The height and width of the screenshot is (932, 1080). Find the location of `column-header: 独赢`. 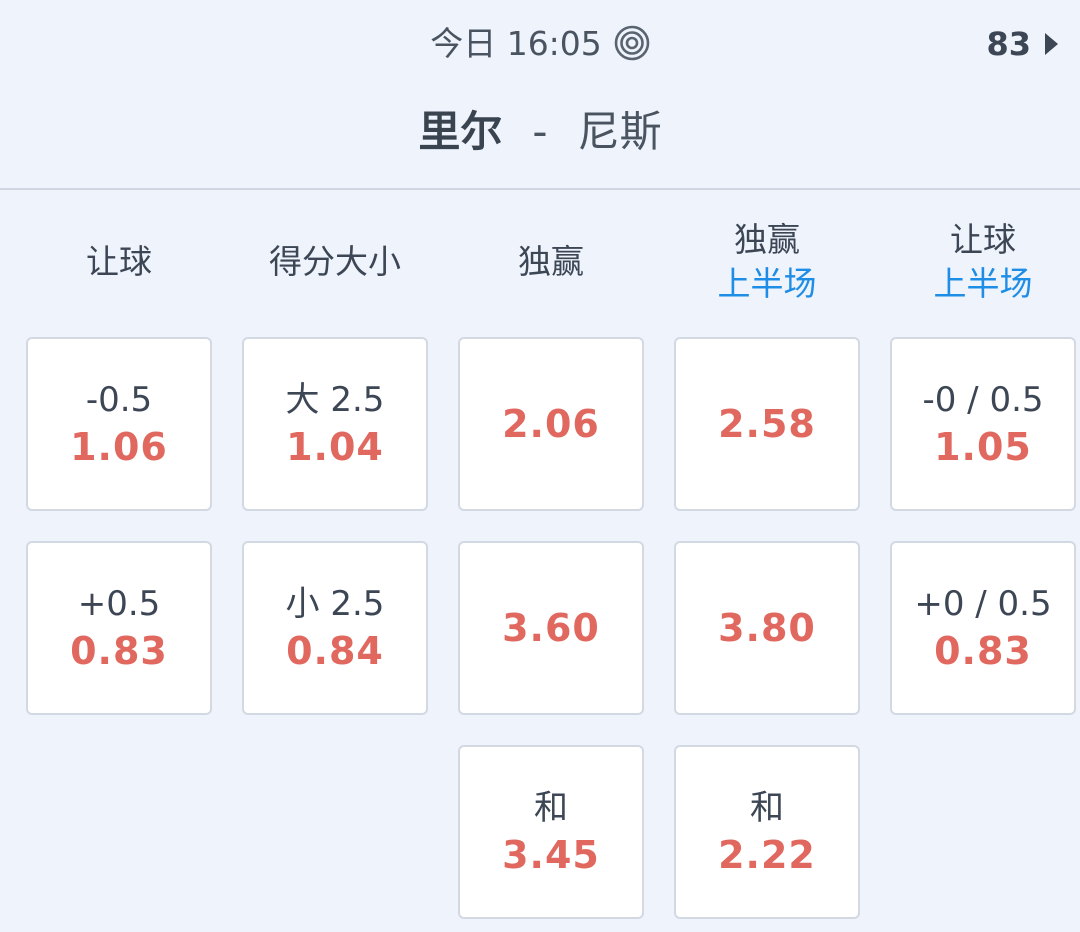

column-header: 独赢 is located at coordinates (551, 262).